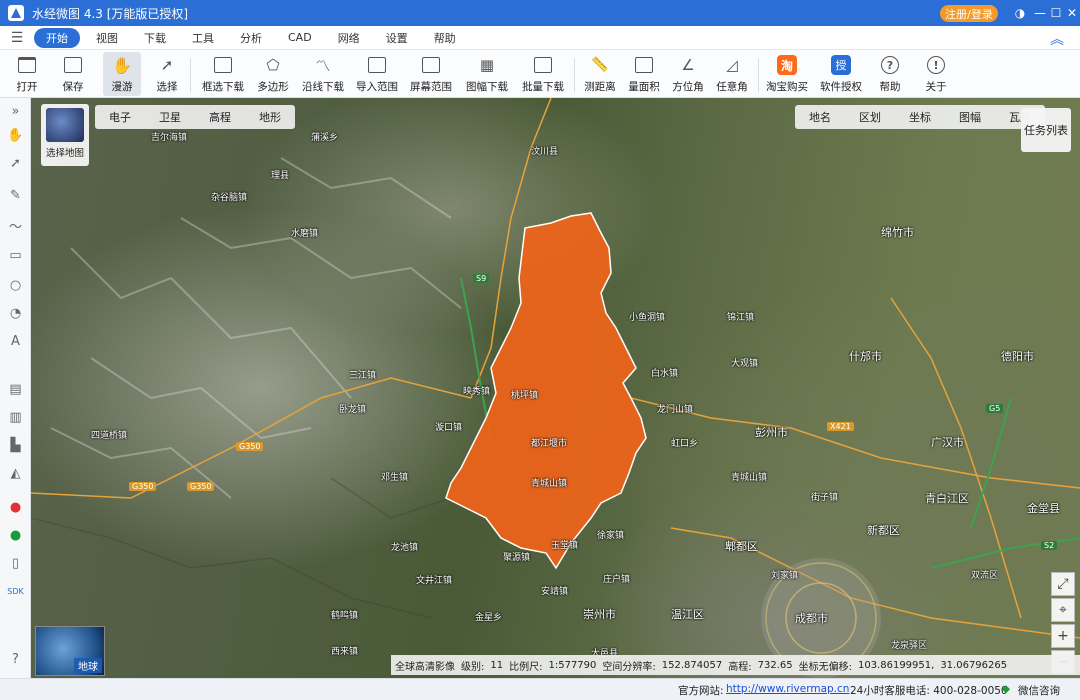 Image resolution: width=1080 pixels, height=700 pixels. Describe the element at coordinates (787, 74) in the screenshot. I see `taobao-buy-button: 淘 淘宝购买` at that location.